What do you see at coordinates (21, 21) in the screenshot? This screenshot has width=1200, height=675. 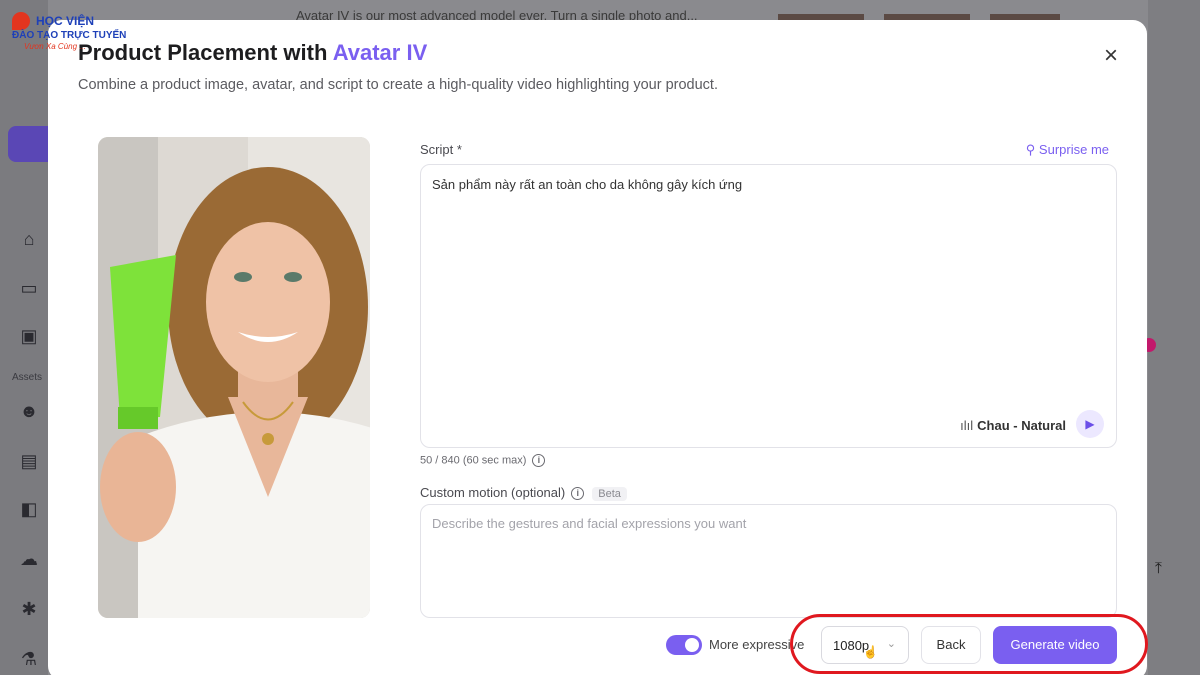 I see `logo-mark-icon` at bounding box center [21, 21].